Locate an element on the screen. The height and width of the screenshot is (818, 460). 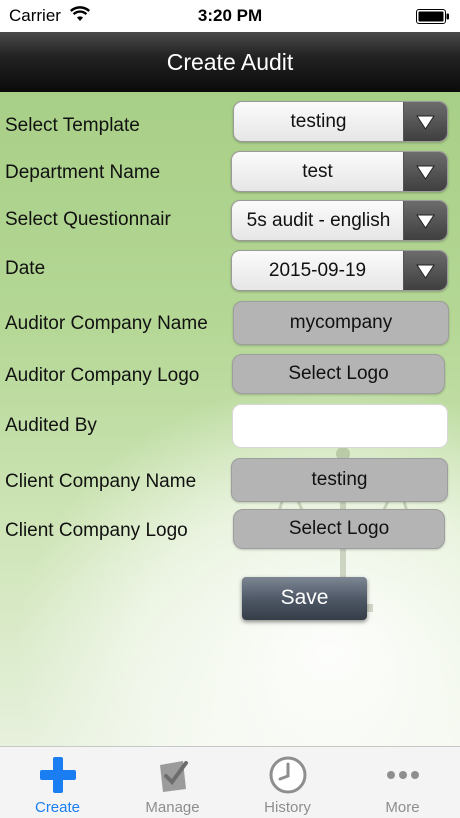
clock-time: 3:20 PM is located at coordinates (230, 15).